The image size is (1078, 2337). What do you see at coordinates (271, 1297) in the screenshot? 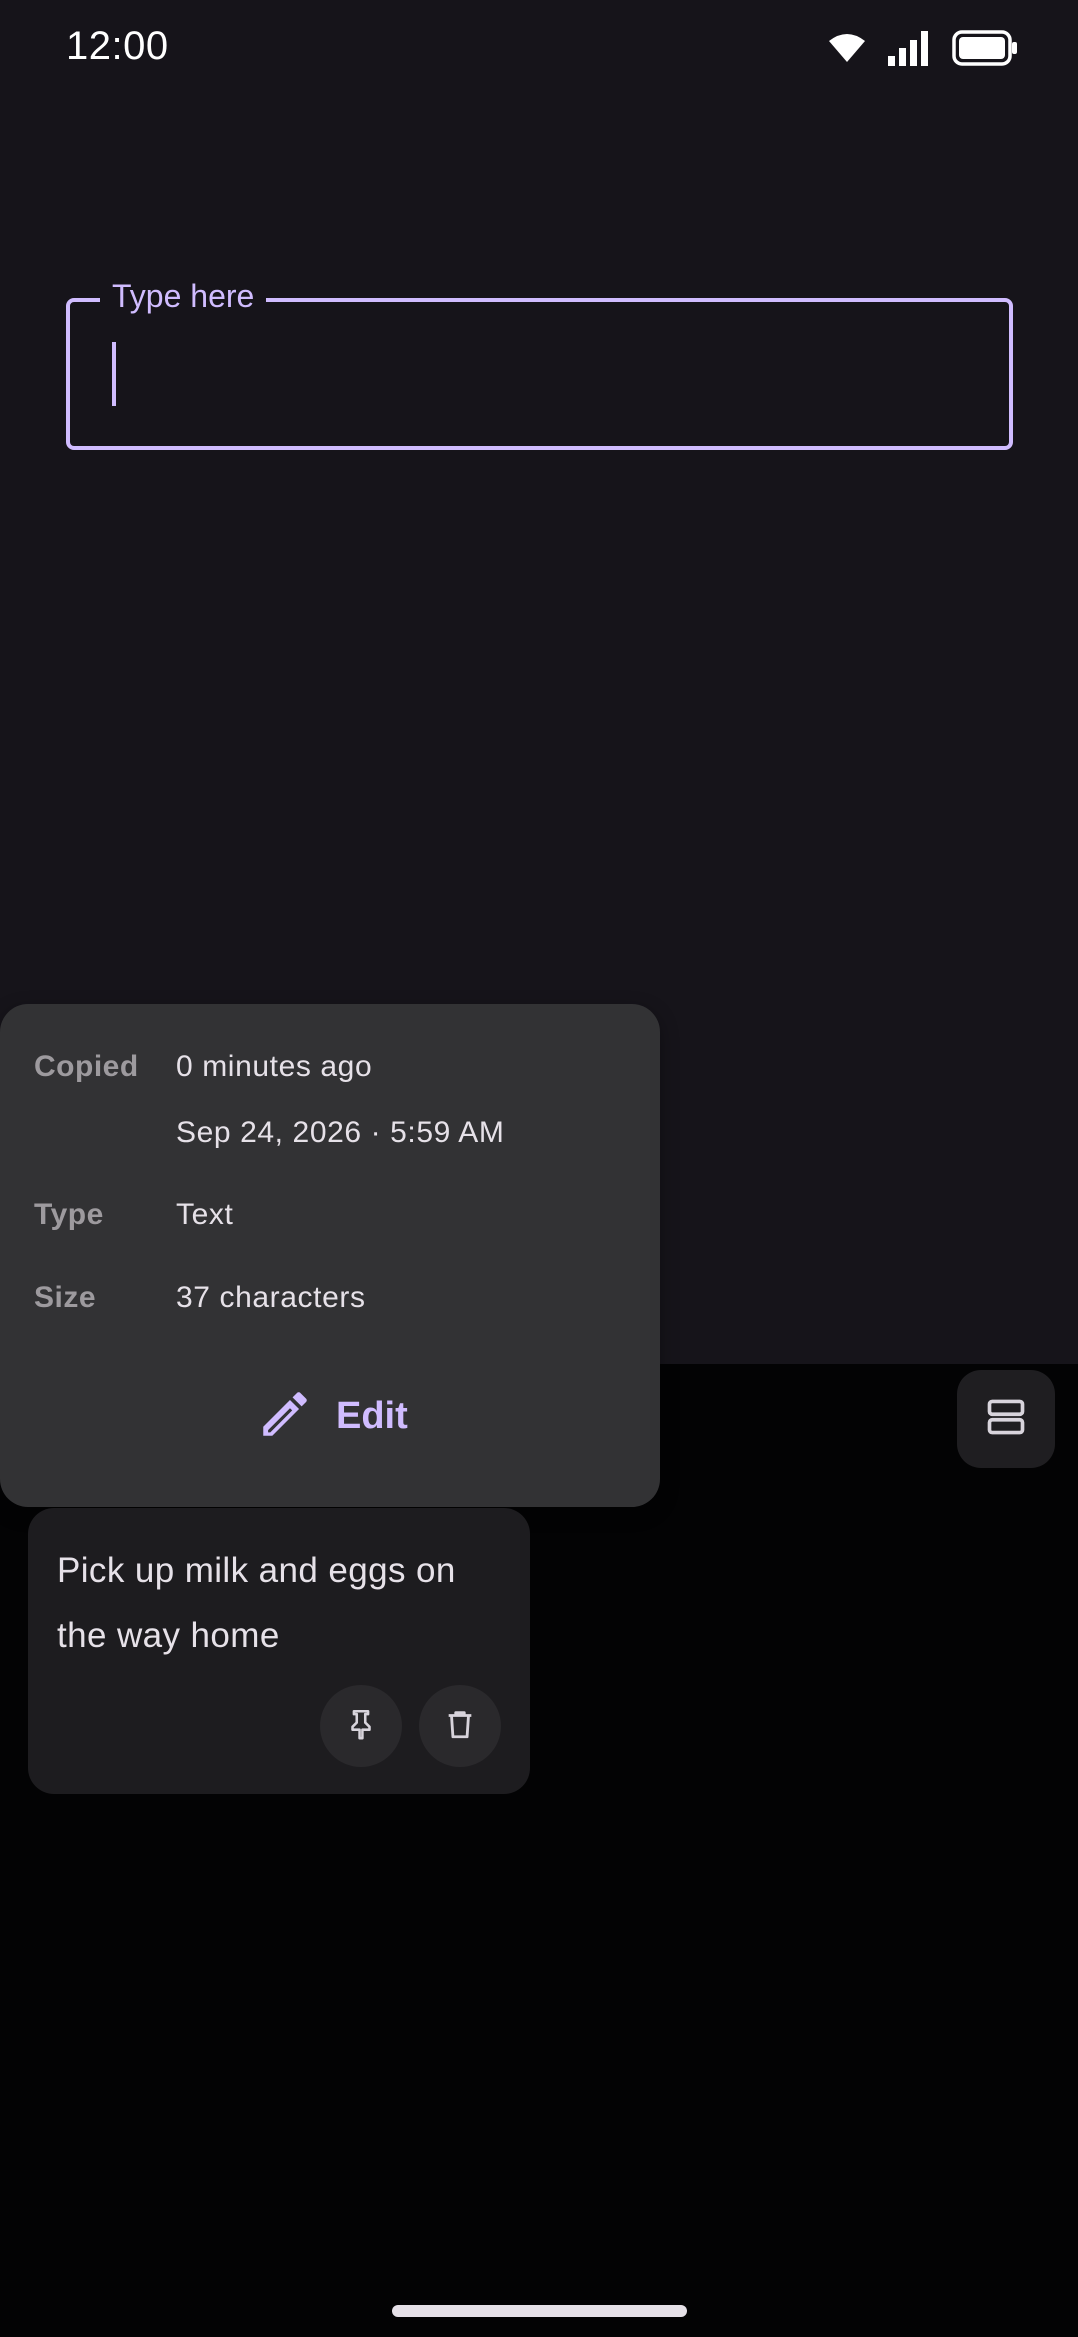
I see `size-value: 37 characters` at bounding box center [271, 1297].